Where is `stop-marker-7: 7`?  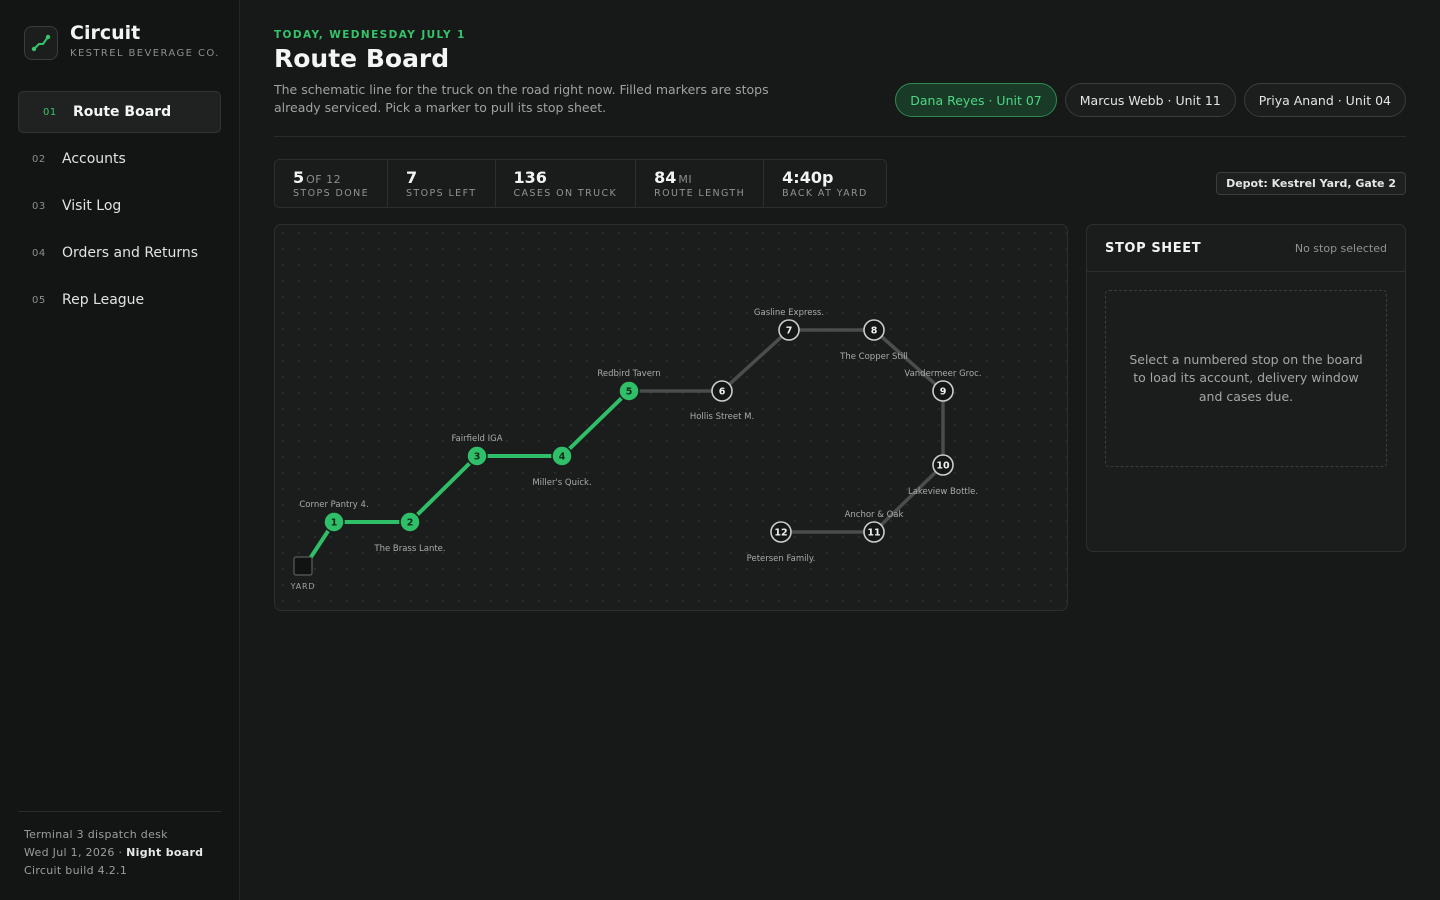 stop-marker-7: 7 is located at coordinates (789, 330).